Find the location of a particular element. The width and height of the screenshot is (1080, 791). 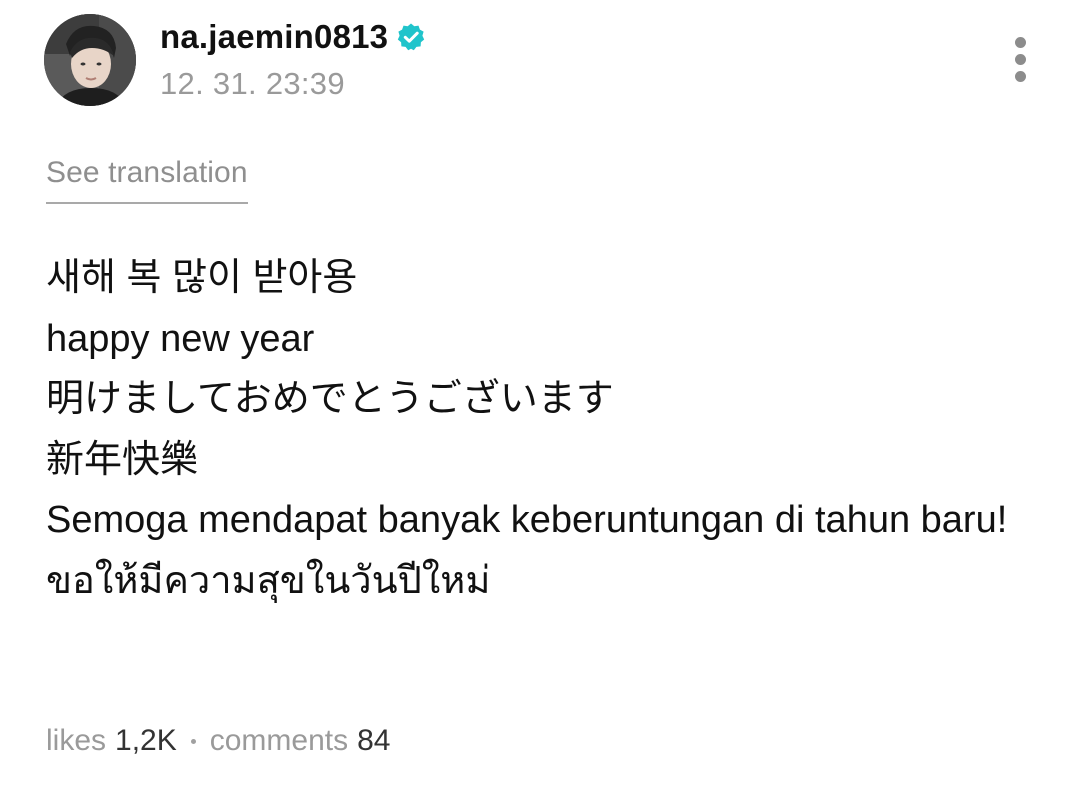

post-line-chinese: 新年快樂 is located at coordinates (122, 459).